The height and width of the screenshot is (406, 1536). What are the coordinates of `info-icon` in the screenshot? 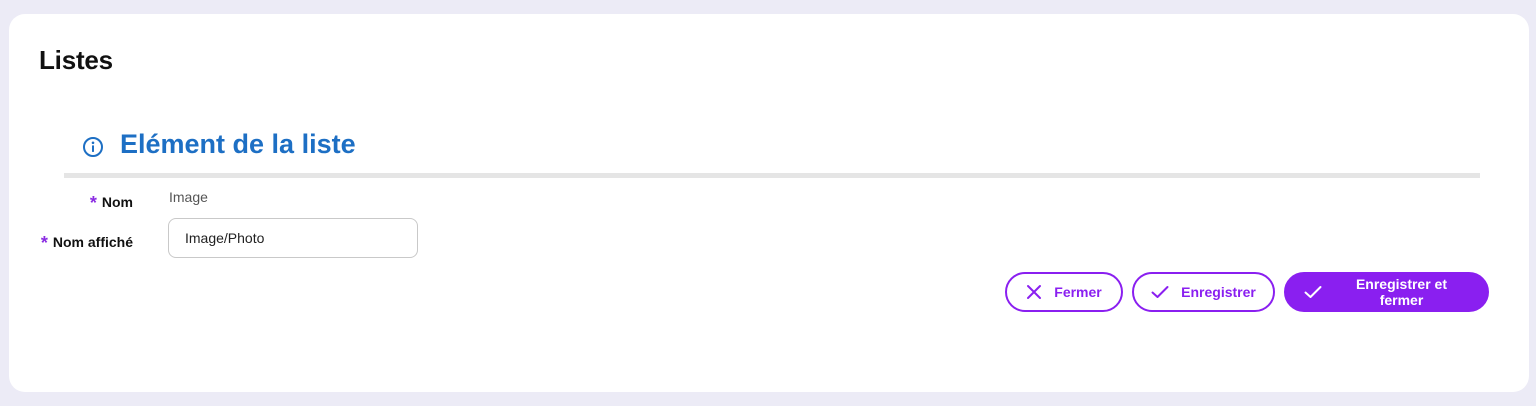 It's located at (93, 147).